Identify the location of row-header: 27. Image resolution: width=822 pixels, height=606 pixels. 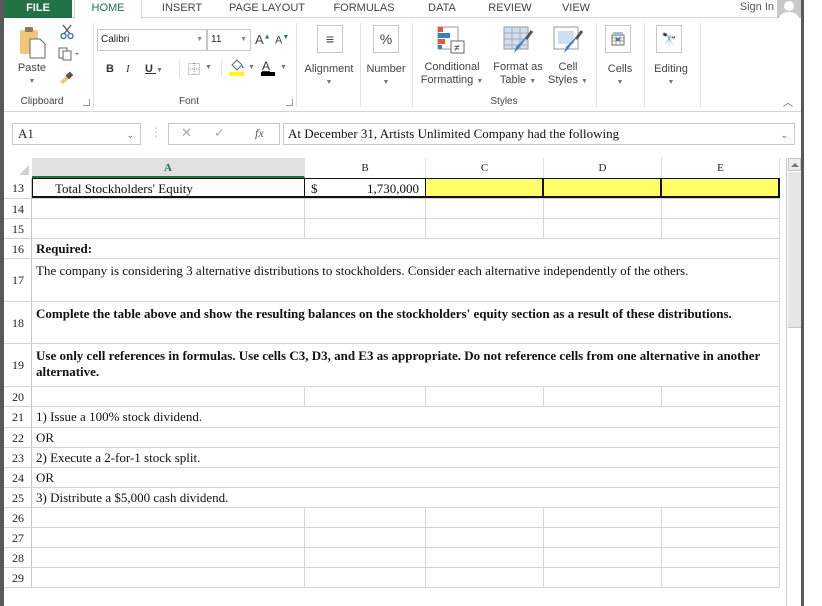
(18, 538).